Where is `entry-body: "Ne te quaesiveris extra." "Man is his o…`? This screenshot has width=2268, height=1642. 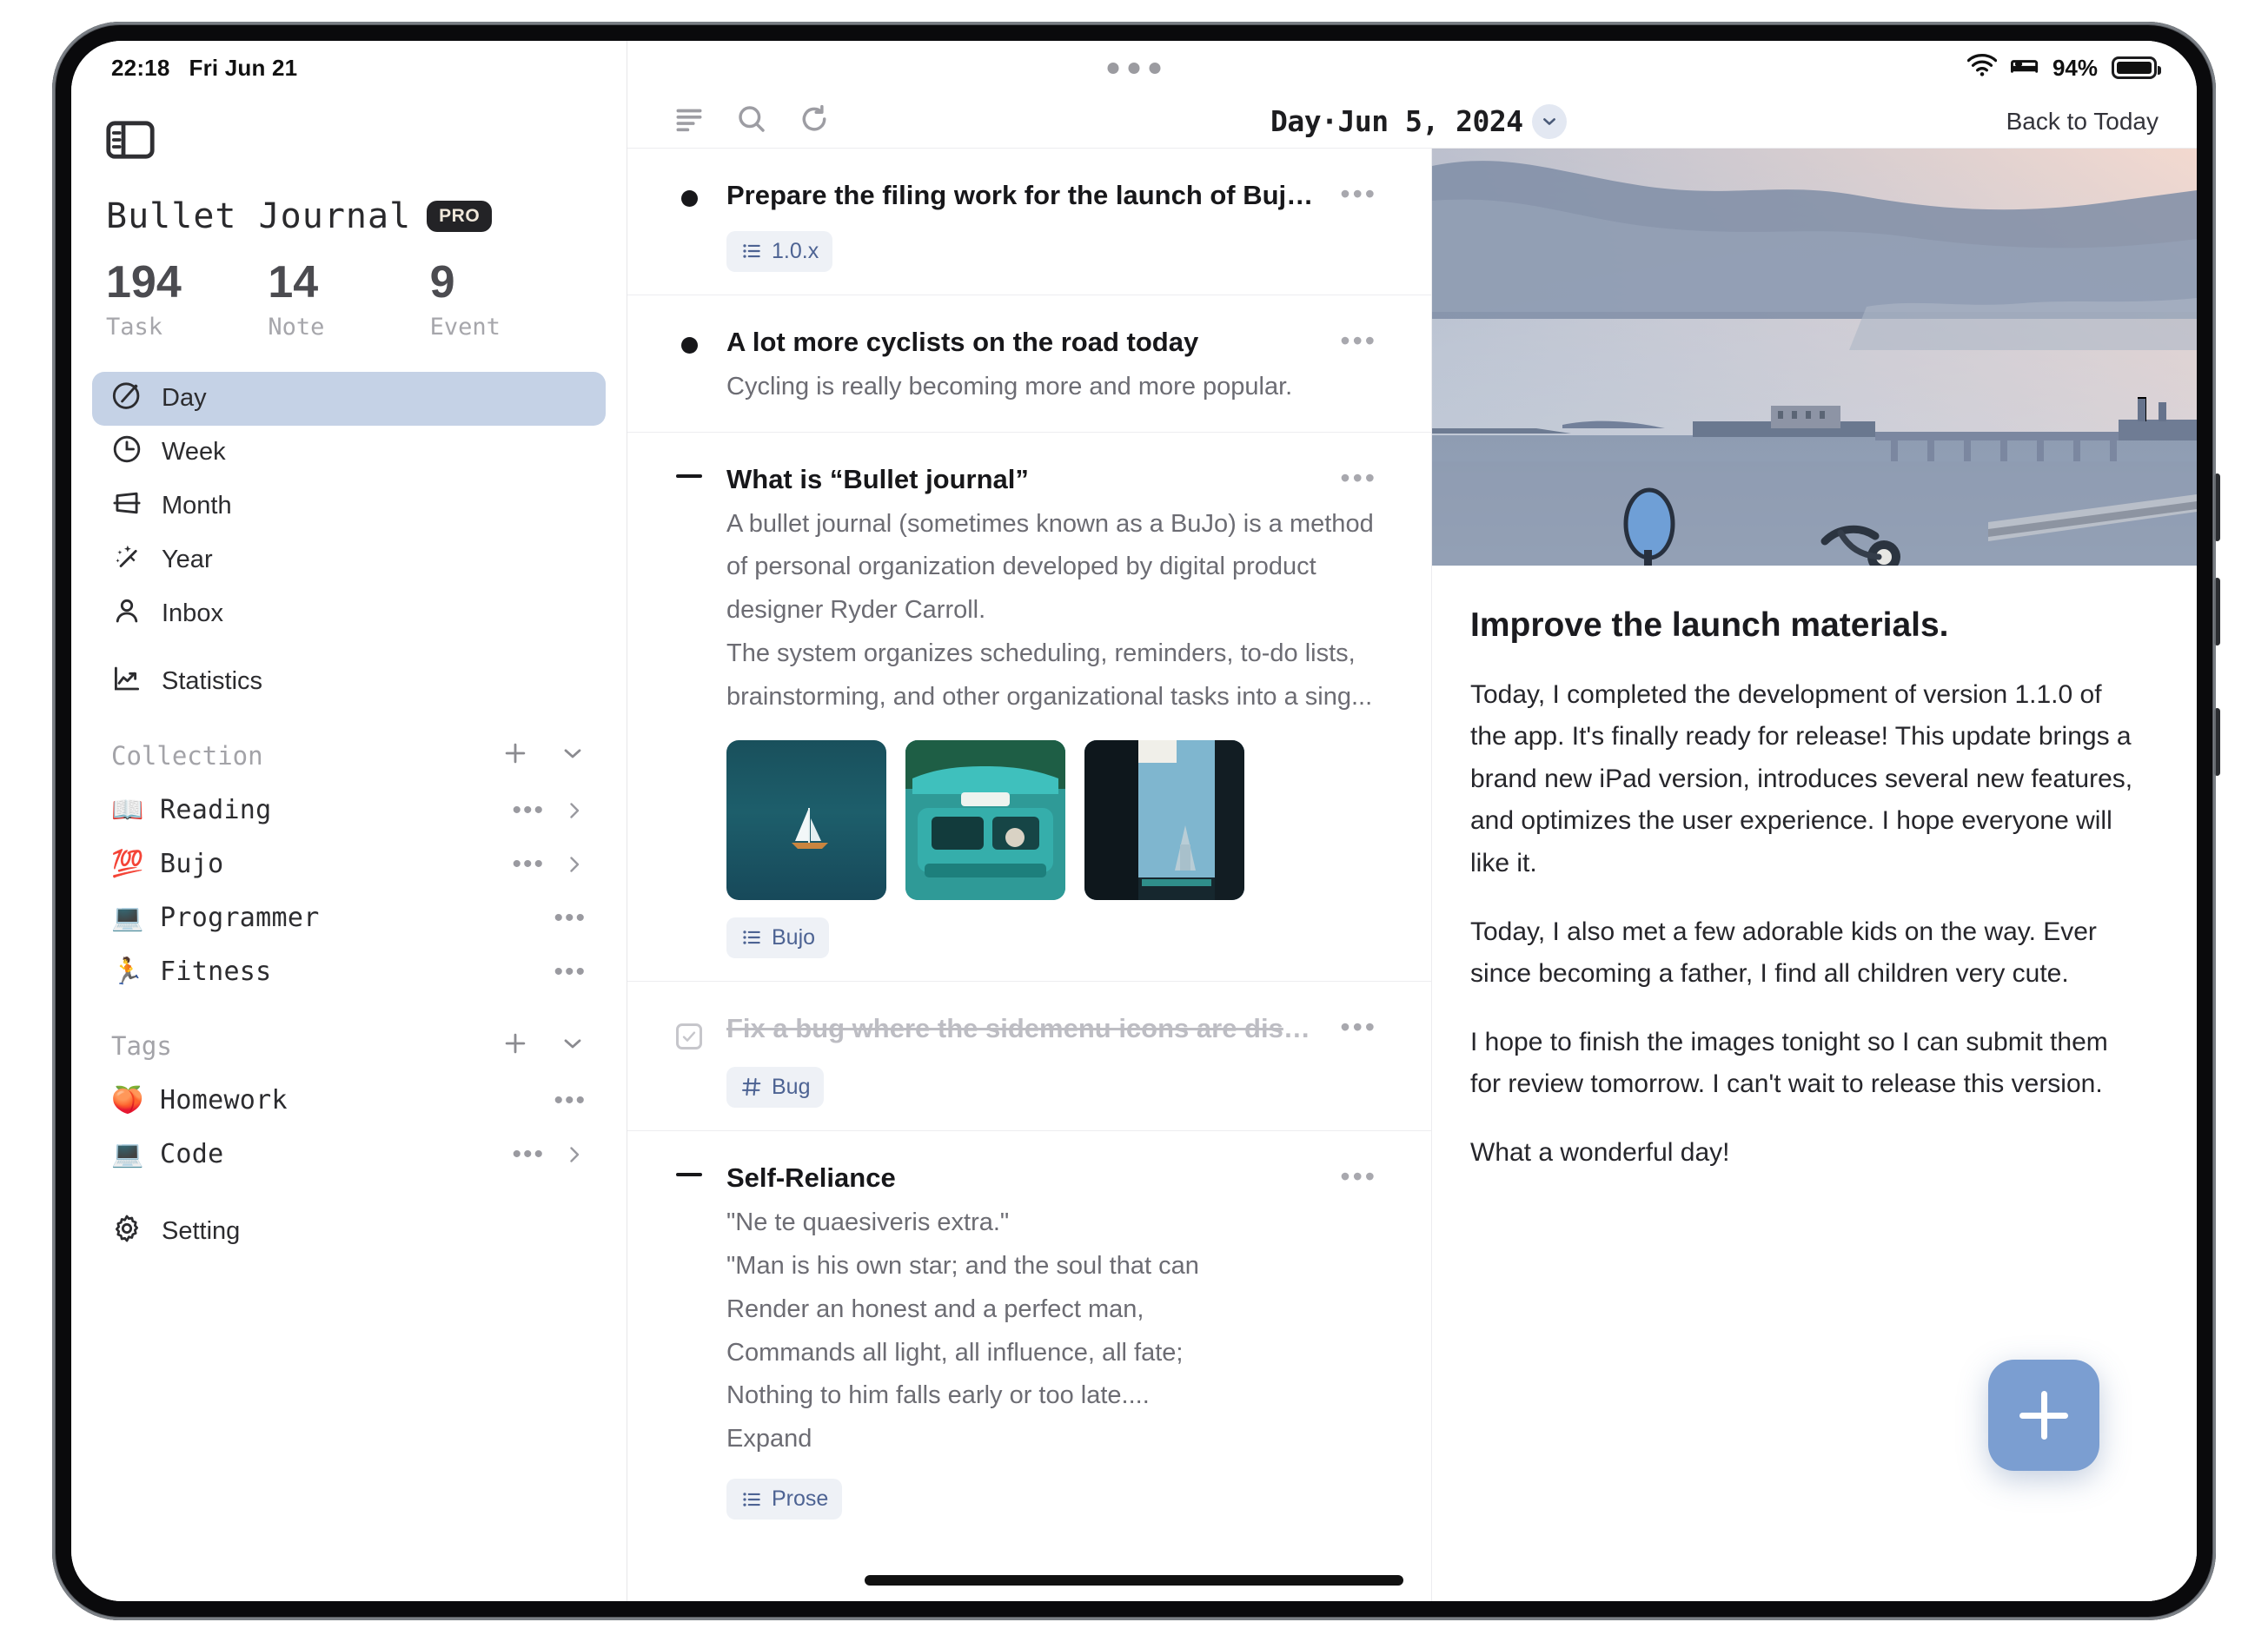 entry-body: "Ne te quaesiveris extra." "Man is his o… is located at coordinates (1025, 1331).